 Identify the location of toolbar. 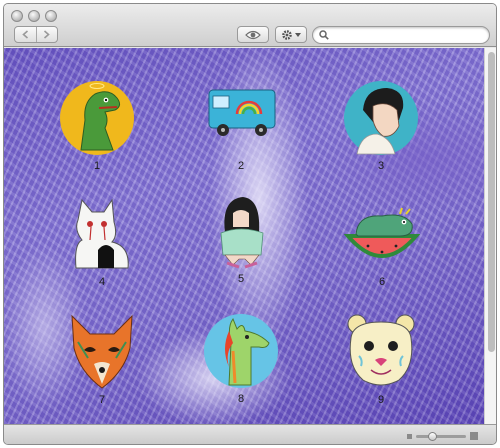
(250, 25).